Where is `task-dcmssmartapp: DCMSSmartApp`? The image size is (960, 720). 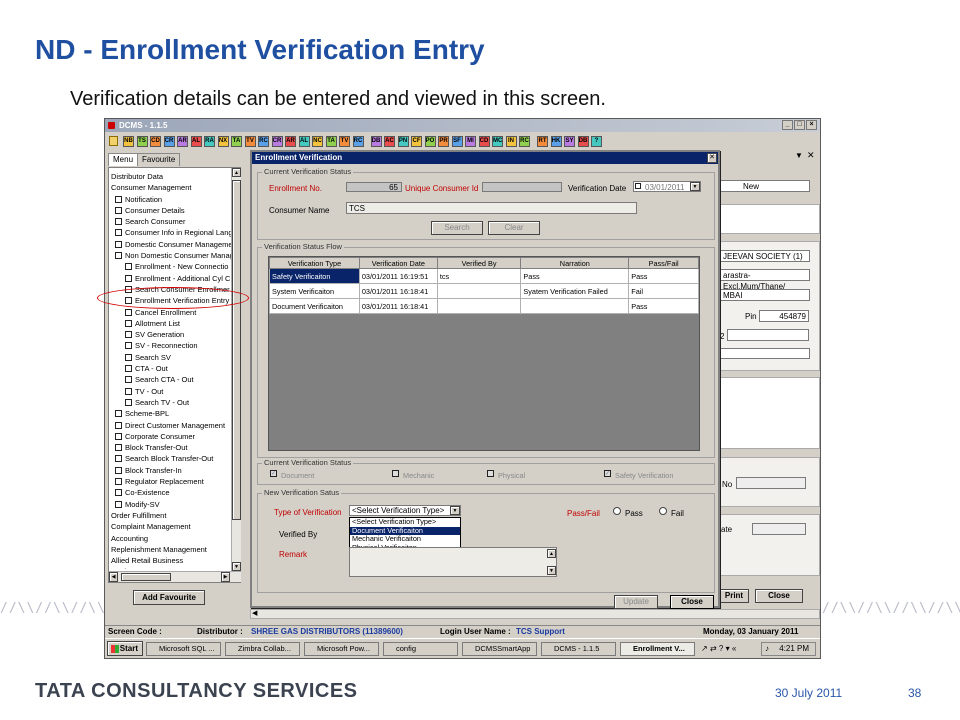
task-dcmssmartapp: DCMSSmartApp is located at coordinates (499, 649).